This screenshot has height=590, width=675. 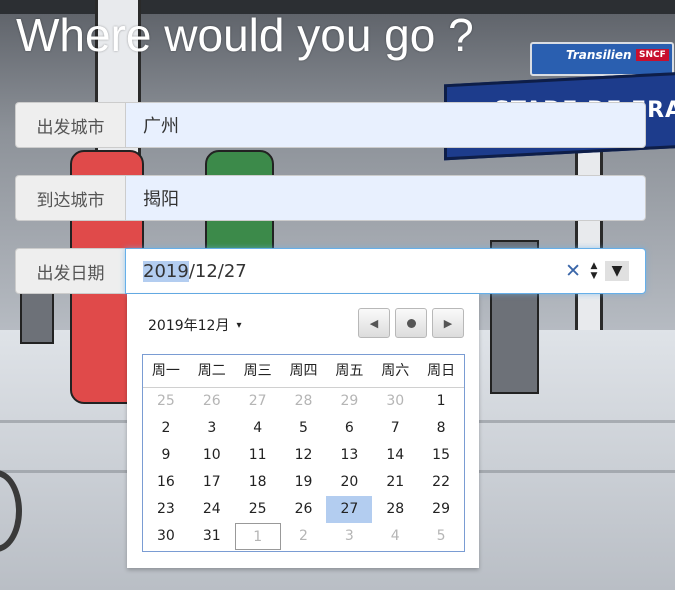 I want to click on weekday-label: 周二, so click(x=211, y=371).